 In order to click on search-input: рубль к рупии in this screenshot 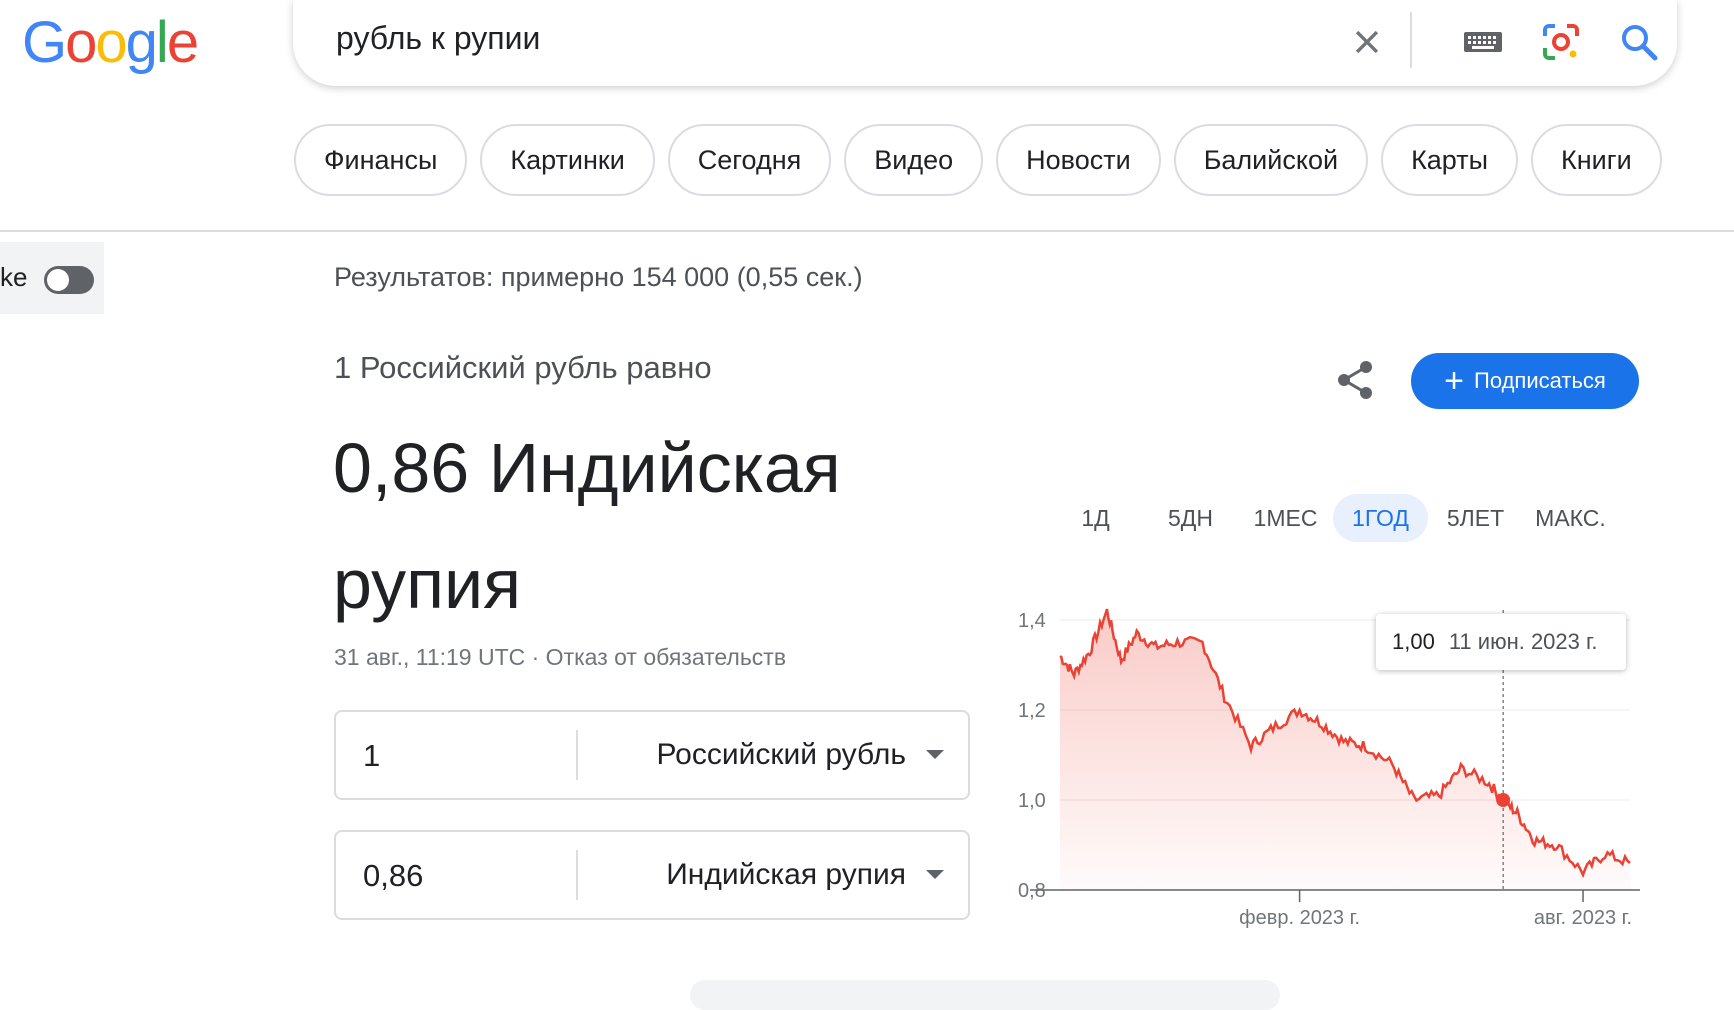, I will do `click(438, 38)`.